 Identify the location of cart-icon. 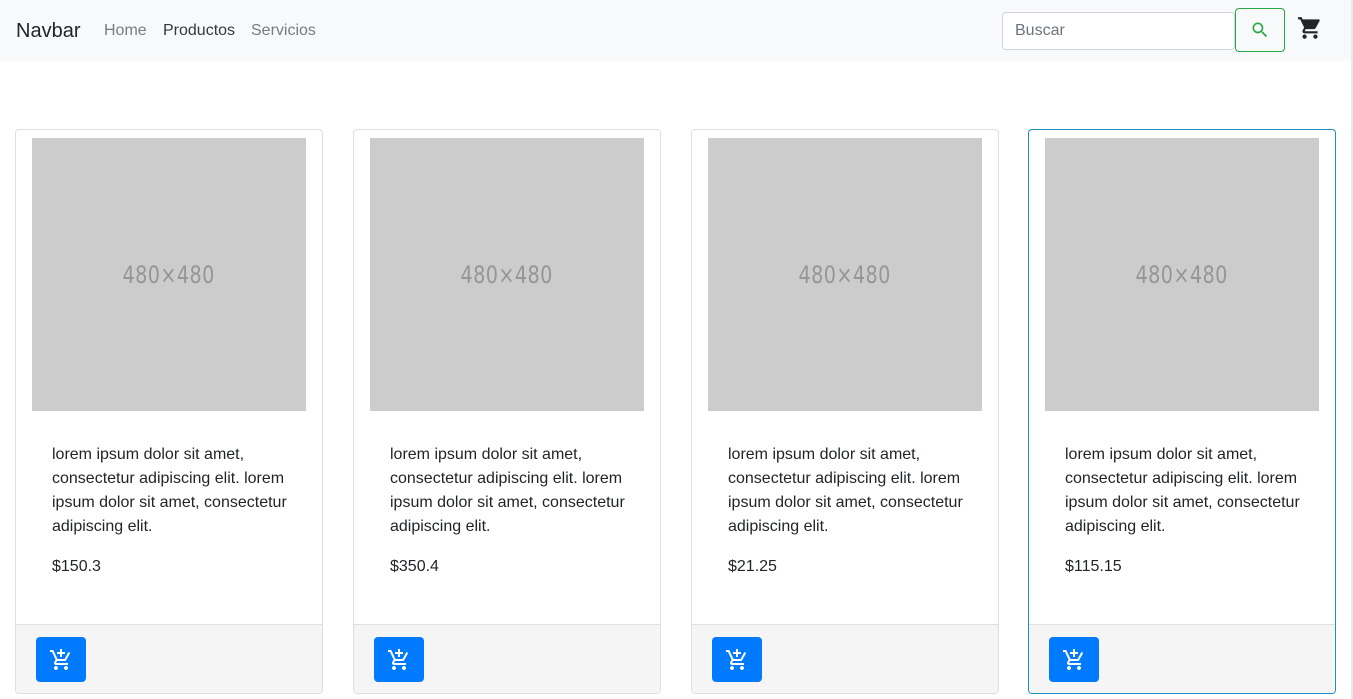
(1310, 28).